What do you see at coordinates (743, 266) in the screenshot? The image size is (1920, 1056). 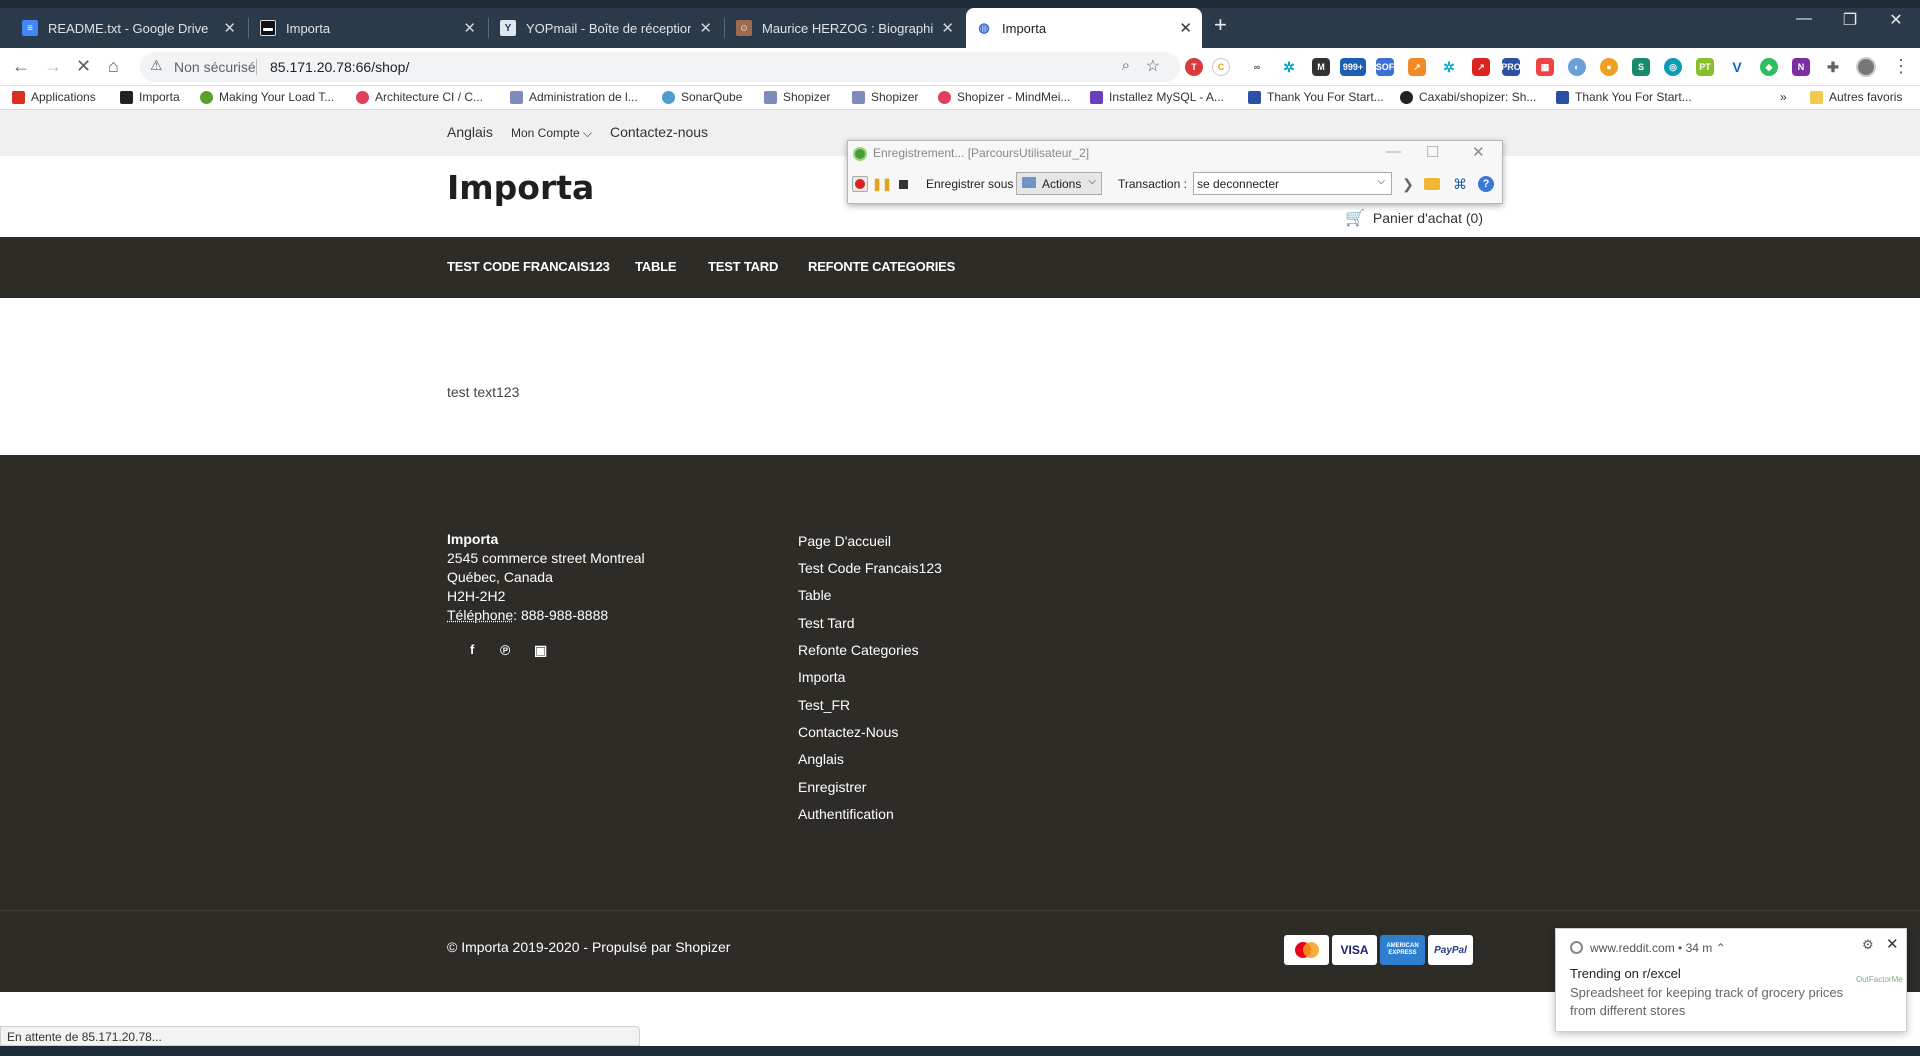 I see `category-link: TEST TARD` at bounding box center [743, 266].